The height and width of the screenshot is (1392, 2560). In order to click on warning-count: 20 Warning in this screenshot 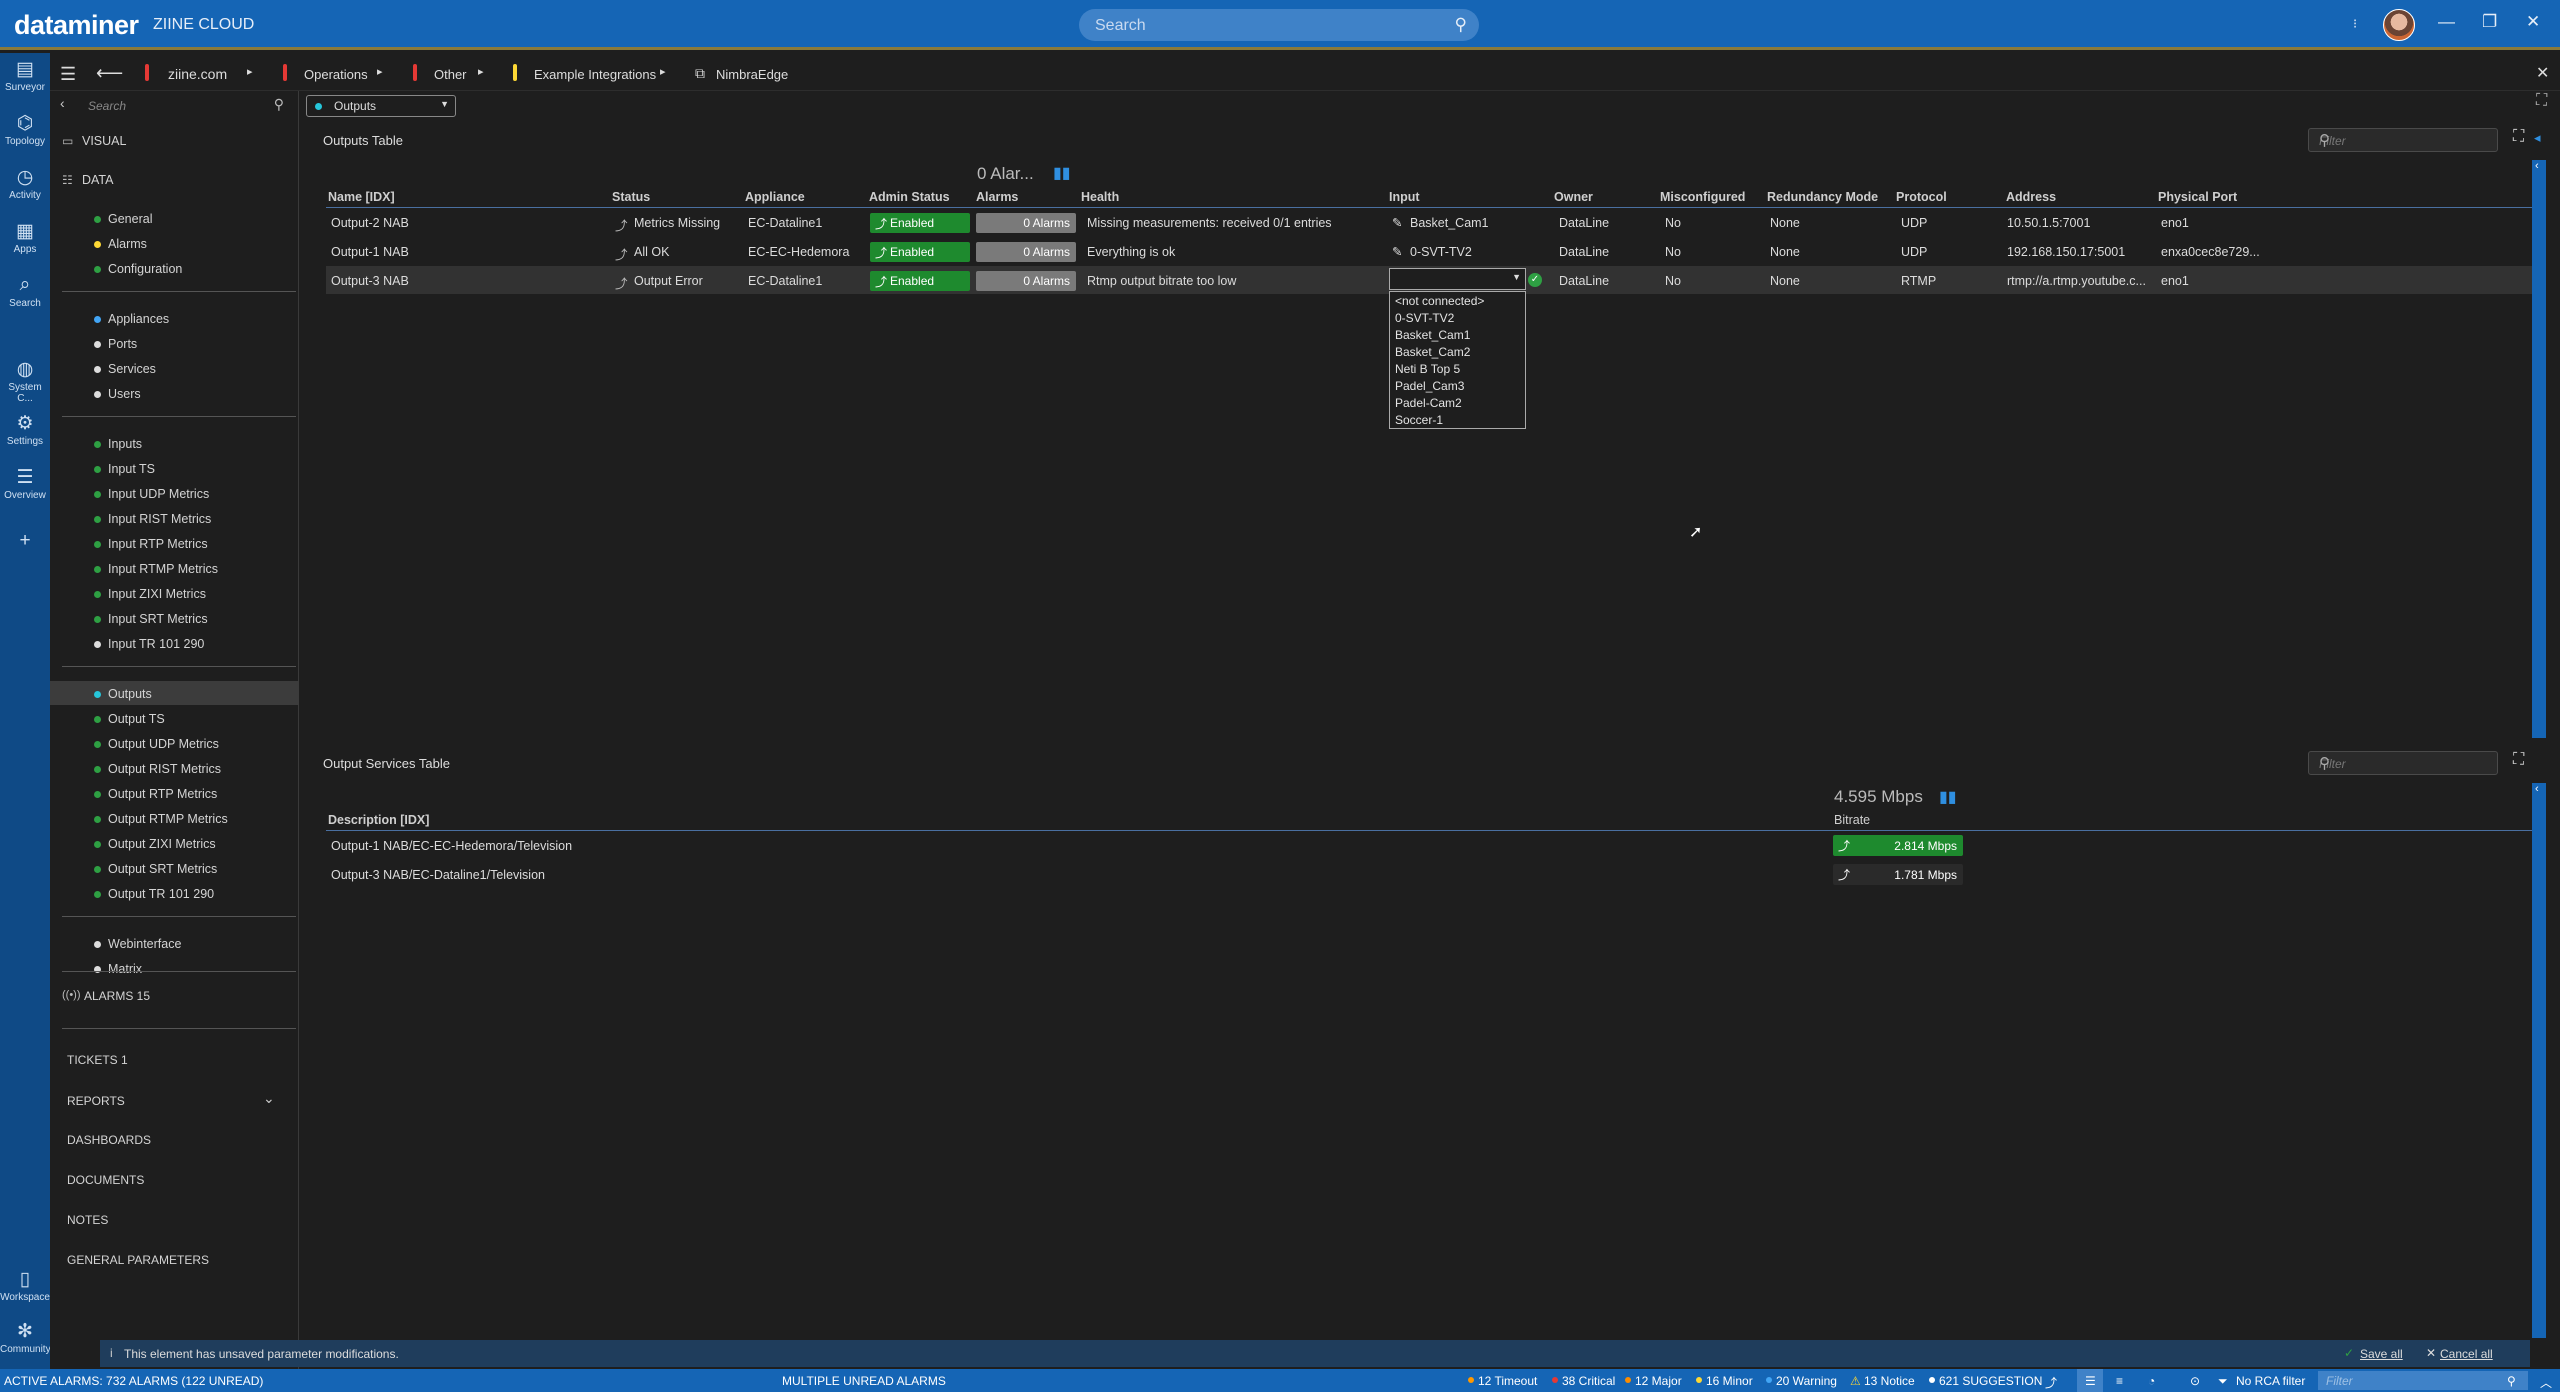, I will do `click(1806, 1381)`.